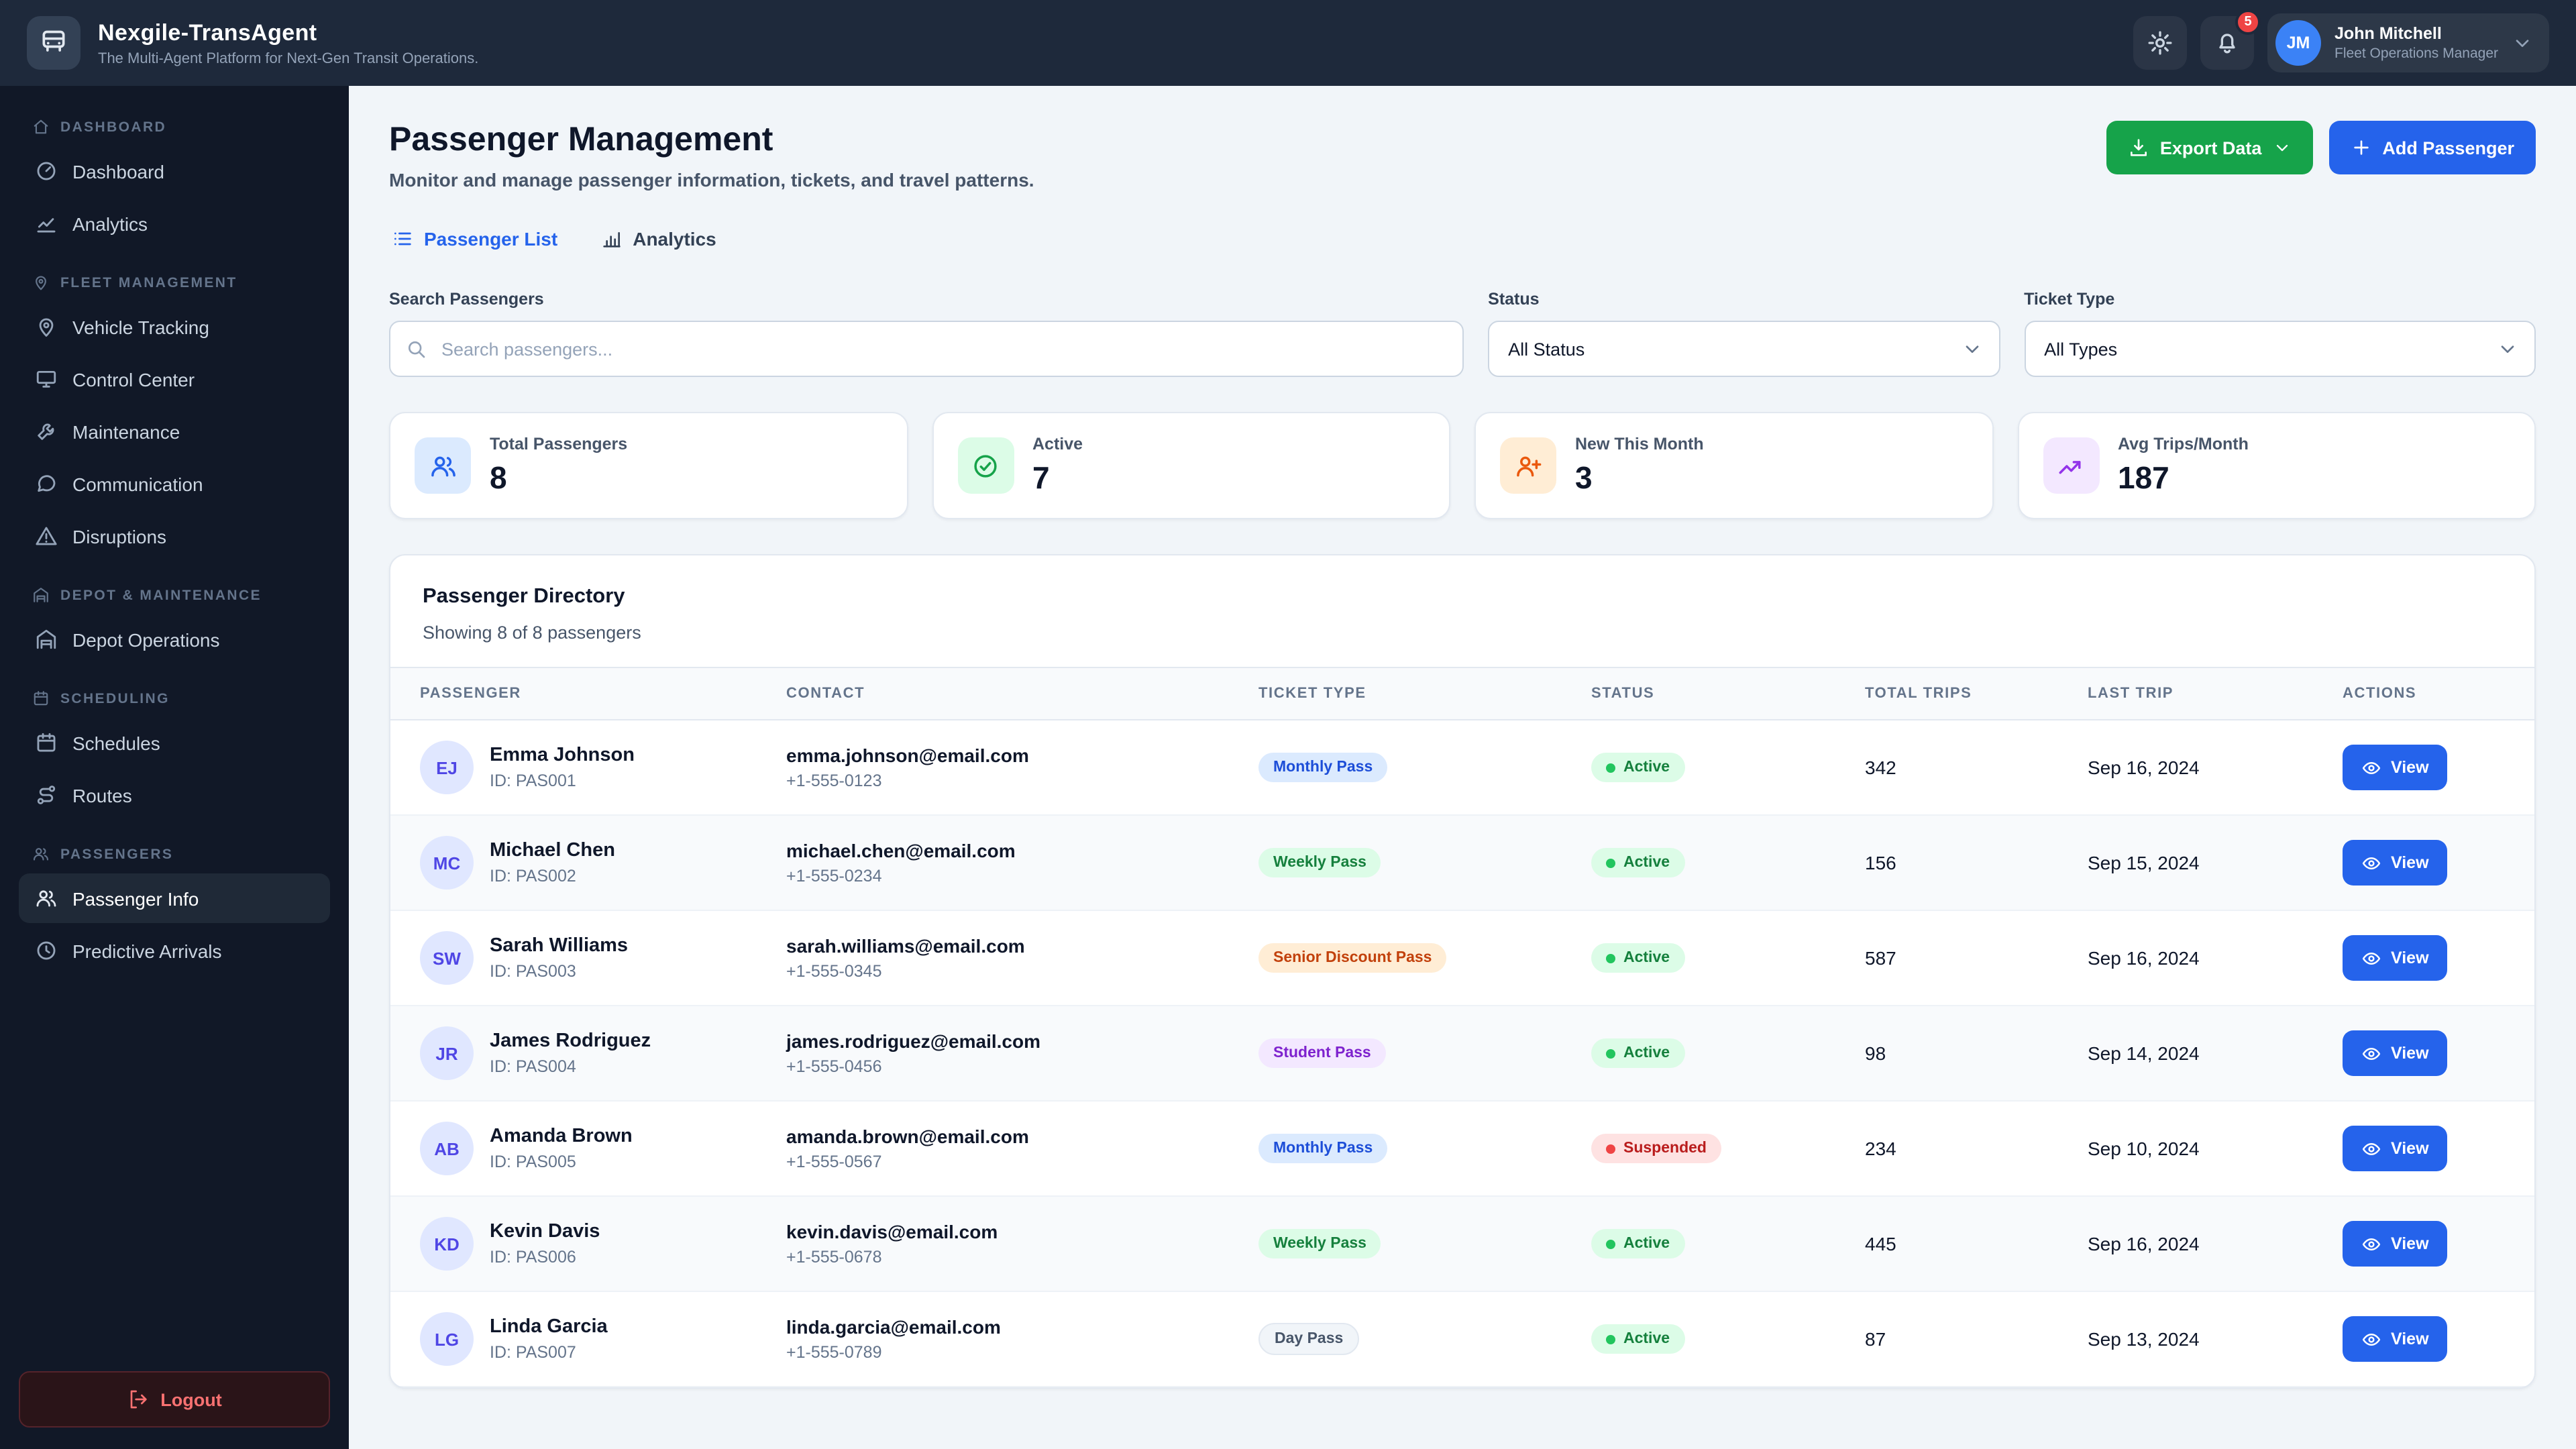  What do you see at coordinates (913, 1041) in the screenshot?
I see `passenger-email: james.rodriguez@email.com` at bounding box center [913, 1041].